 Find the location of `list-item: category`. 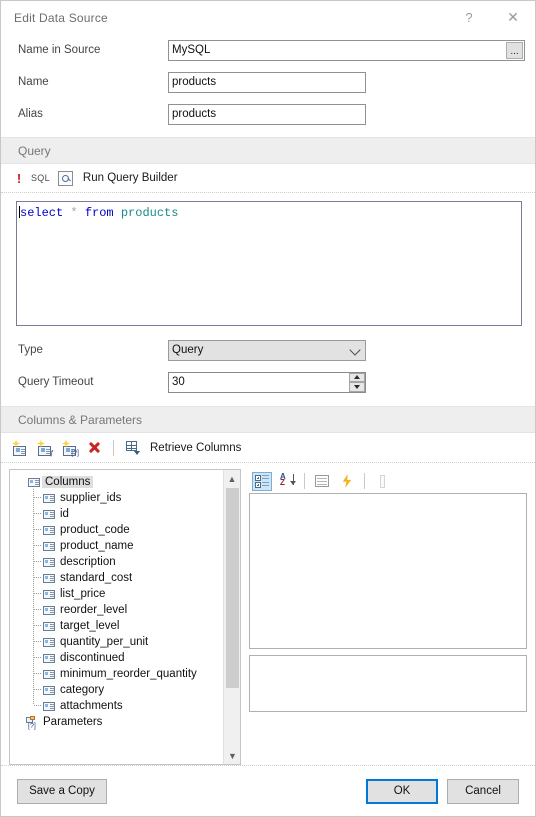

list-item: category is located at coordinates (125, 689).